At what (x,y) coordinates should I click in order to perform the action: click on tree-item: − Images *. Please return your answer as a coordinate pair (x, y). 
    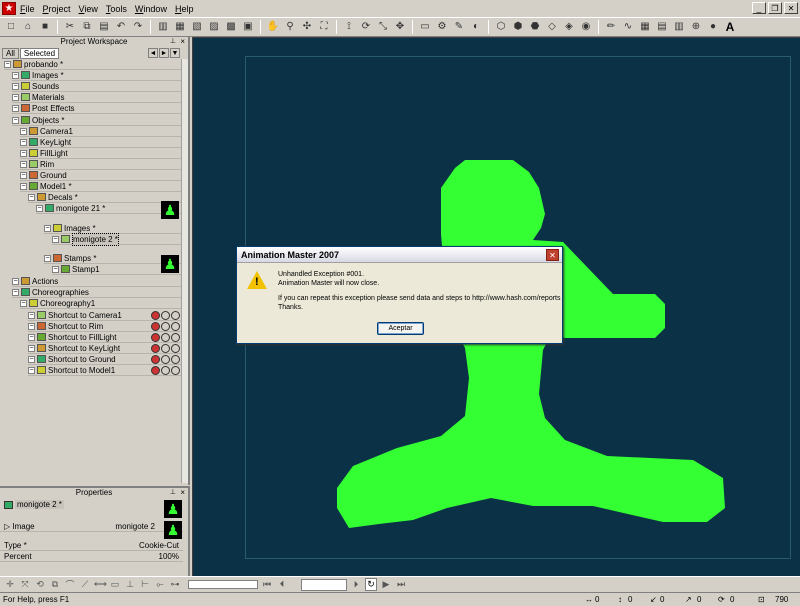
    Looking at the image, I should click on (97, 75).